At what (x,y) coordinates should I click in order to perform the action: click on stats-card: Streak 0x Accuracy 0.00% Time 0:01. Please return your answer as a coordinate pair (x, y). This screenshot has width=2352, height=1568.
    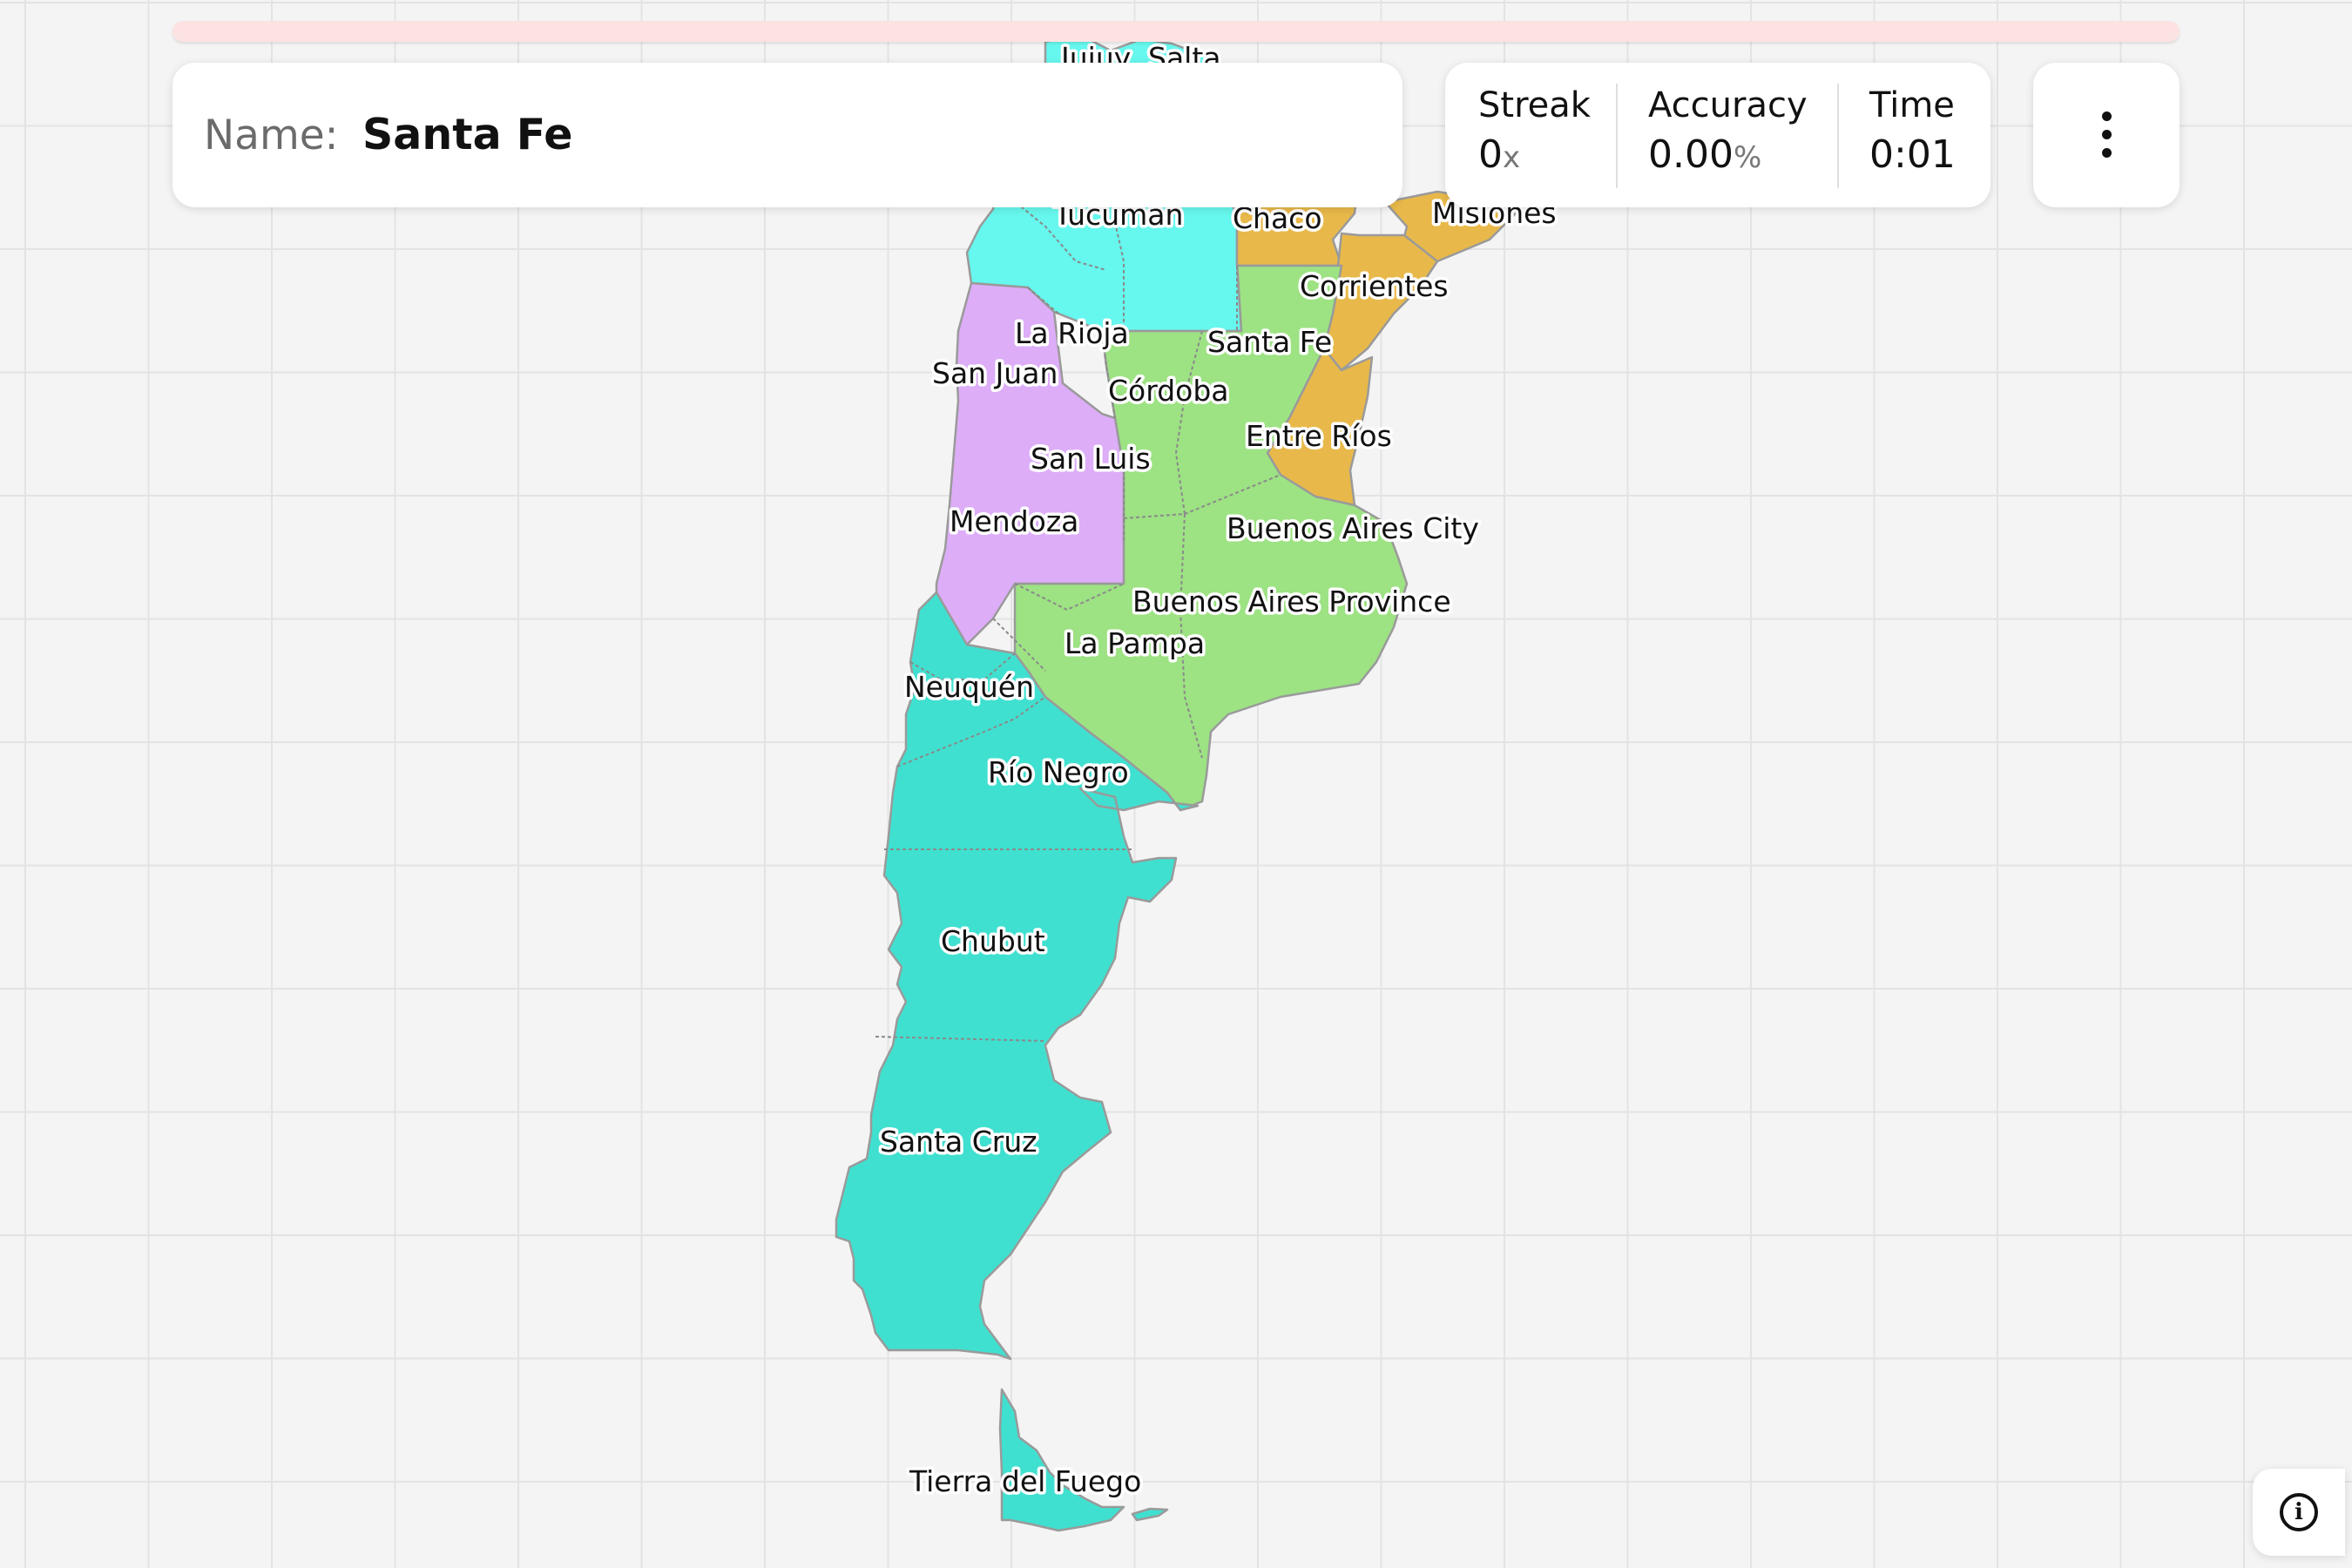
    Looking at the image, I should click on (1717, 135).